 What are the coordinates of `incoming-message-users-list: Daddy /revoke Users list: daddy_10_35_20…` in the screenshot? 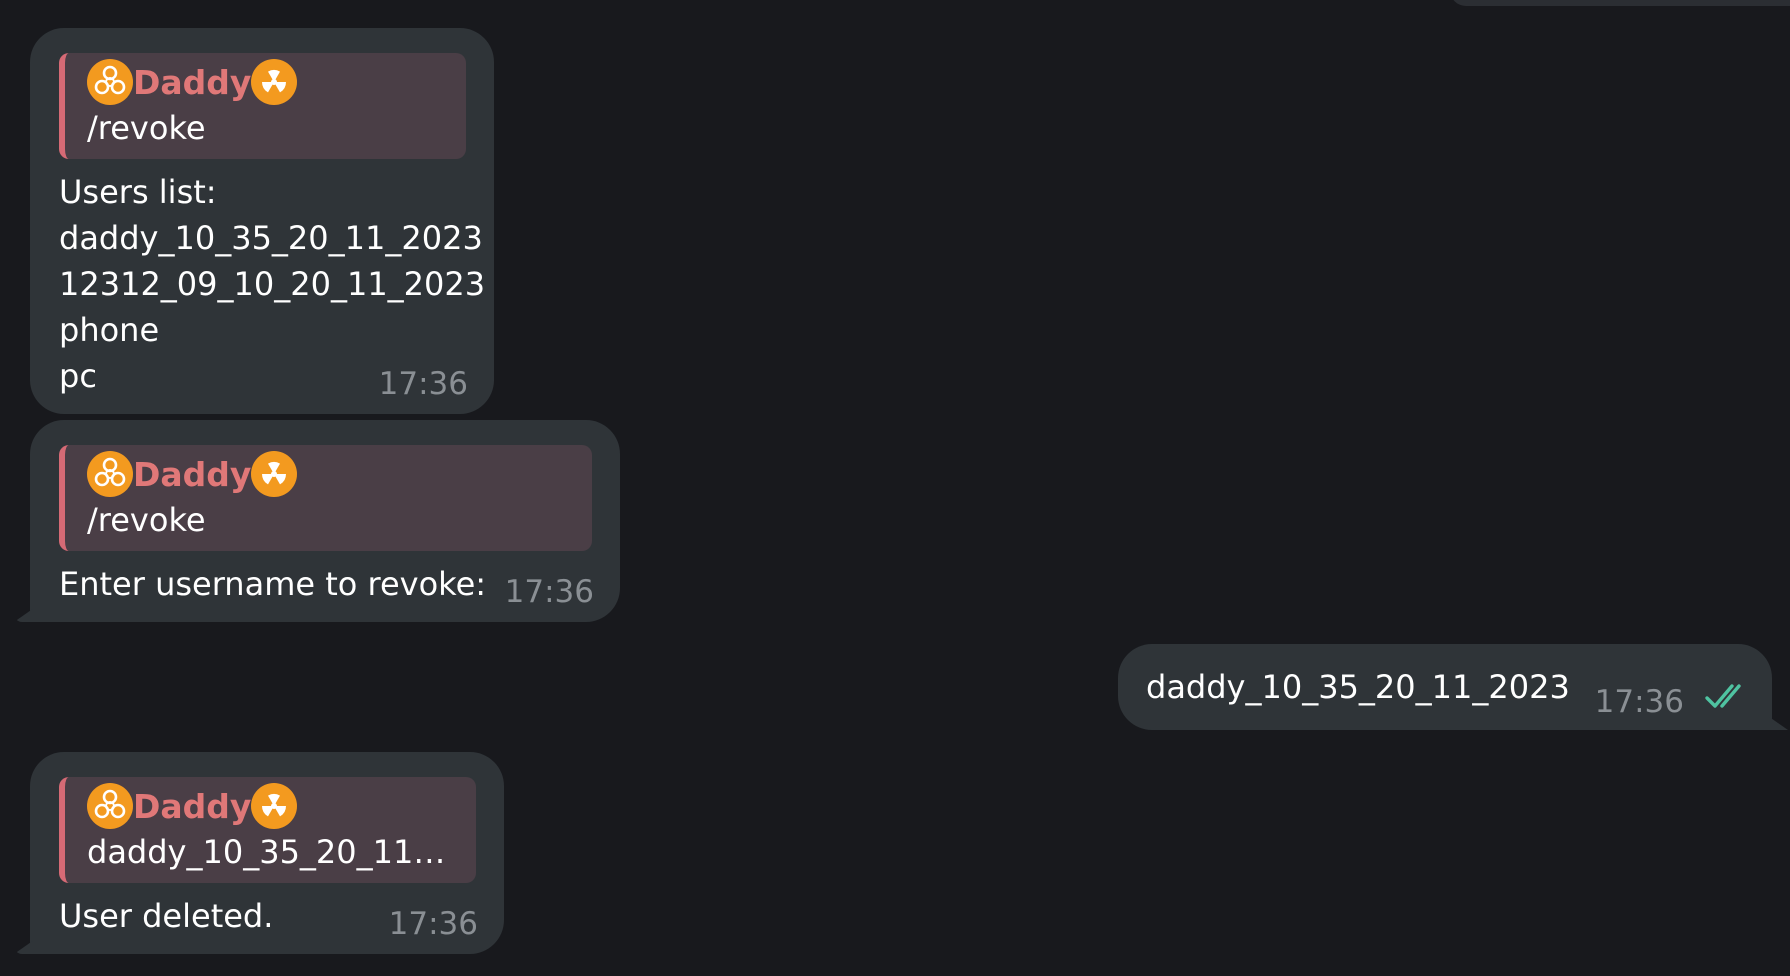 It's located at (262, 221).